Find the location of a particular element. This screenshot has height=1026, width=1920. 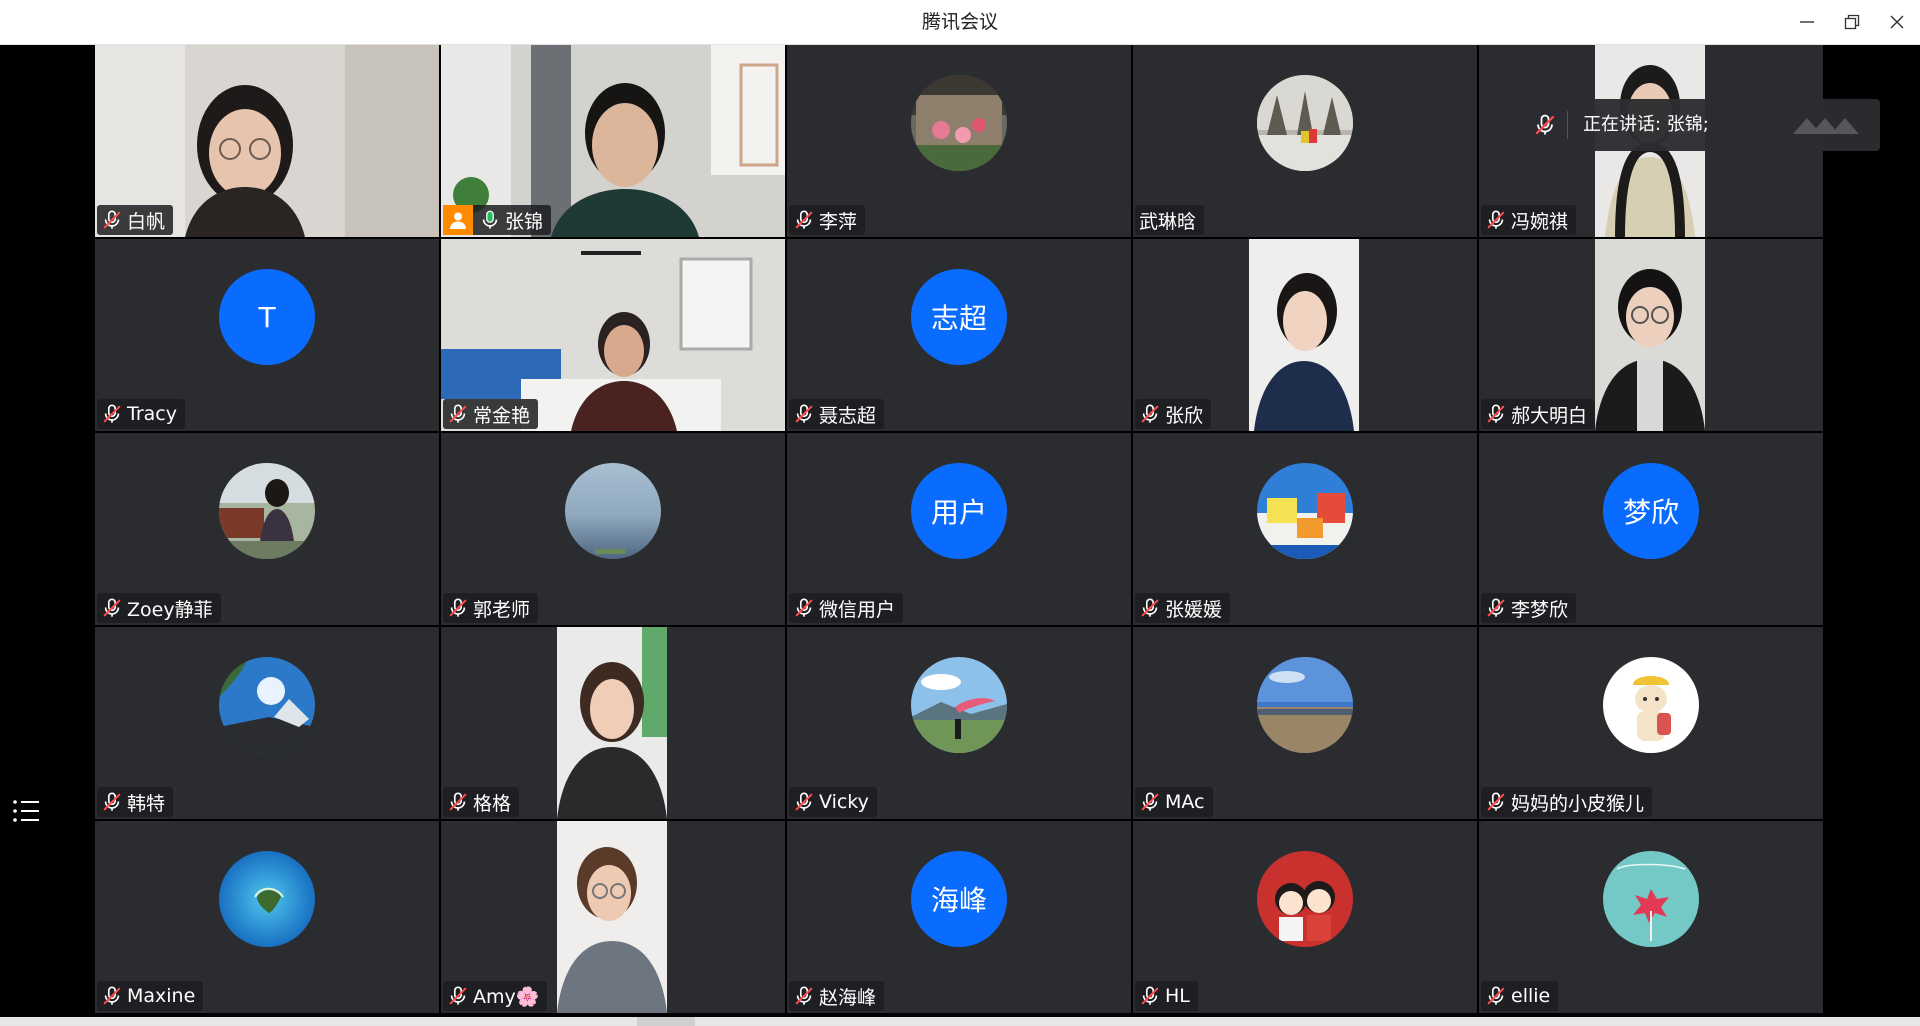

nameplate: 张锦 is located at coordinates (497, 220).